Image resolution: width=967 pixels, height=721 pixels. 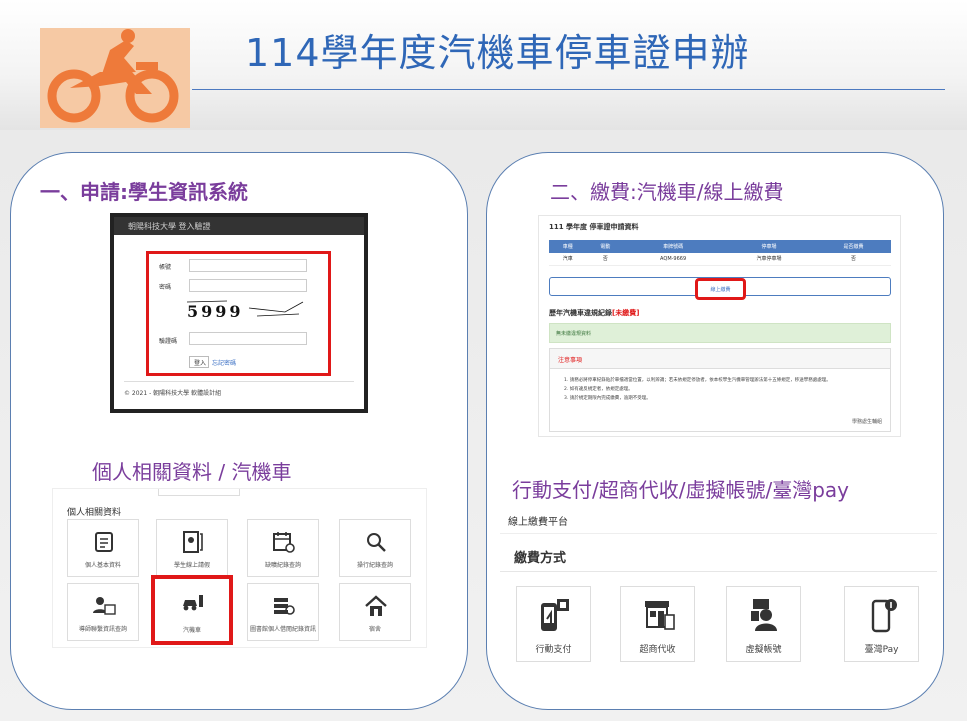 I want to click on account-input, so click(x=248, y=265).